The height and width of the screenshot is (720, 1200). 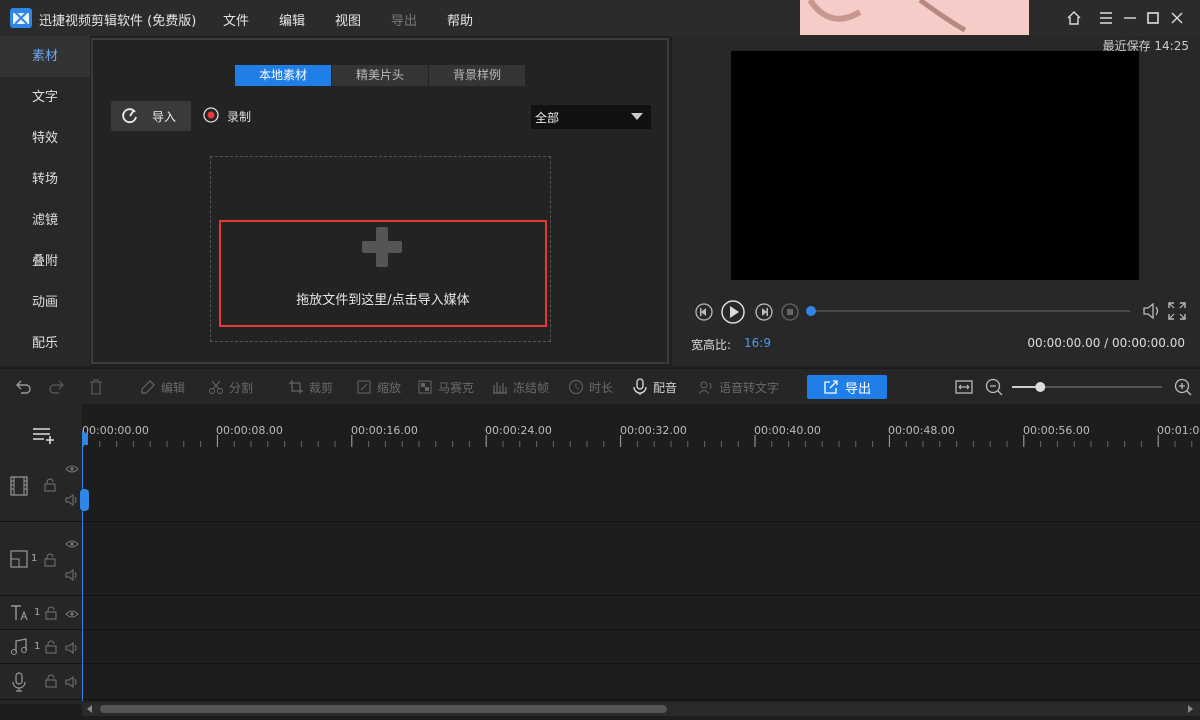 What do you see at coordinates (847, 387) in the screenshot?
I see `export-button: 导出` at bounding box center [847, 387].